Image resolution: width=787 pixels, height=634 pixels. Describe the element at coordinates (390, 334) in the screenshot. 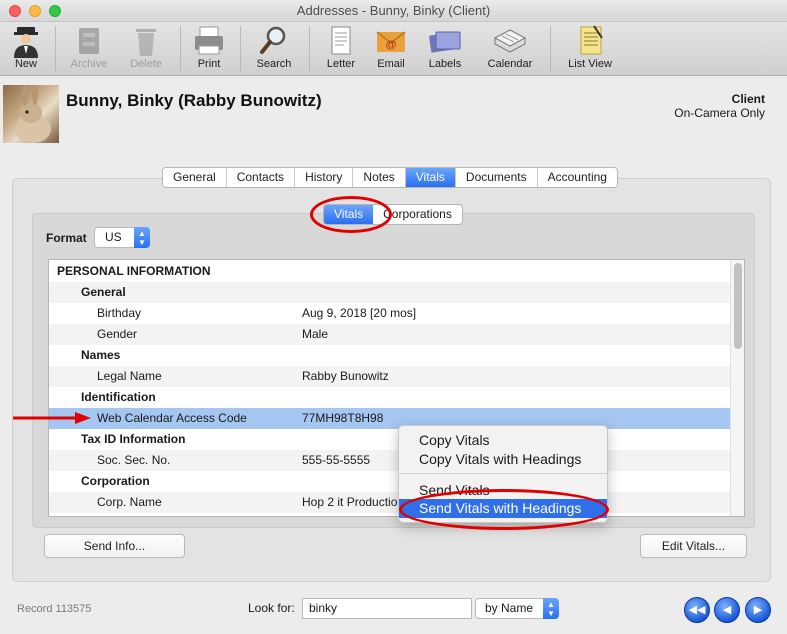

I see `table-row: Gender Male` at that location.